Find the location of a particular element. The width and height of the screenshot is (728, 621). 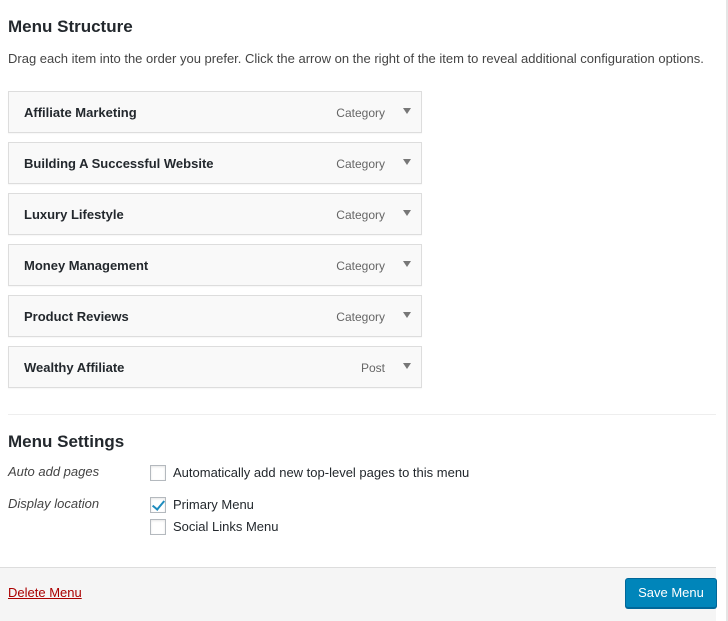

menu-item-title: Building A Successful Website is located at coordinates (119, 163).